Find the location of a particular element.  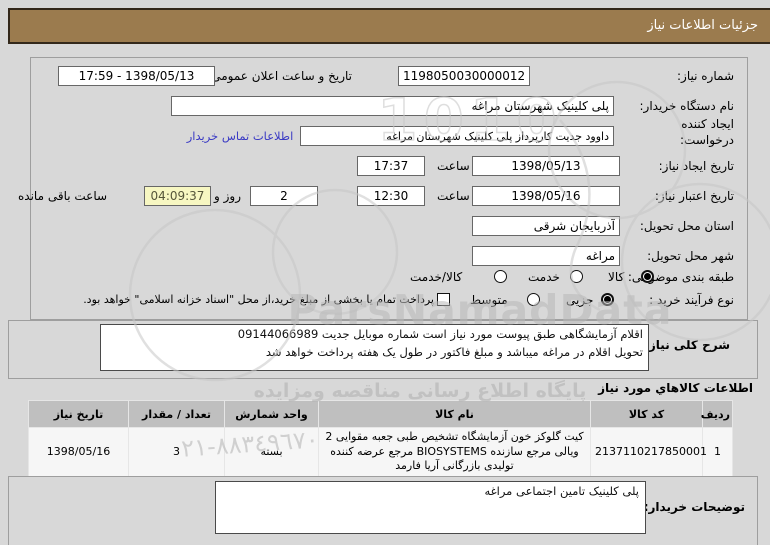

valid-hour-label: ساعت is located at coordinates (453, 196).